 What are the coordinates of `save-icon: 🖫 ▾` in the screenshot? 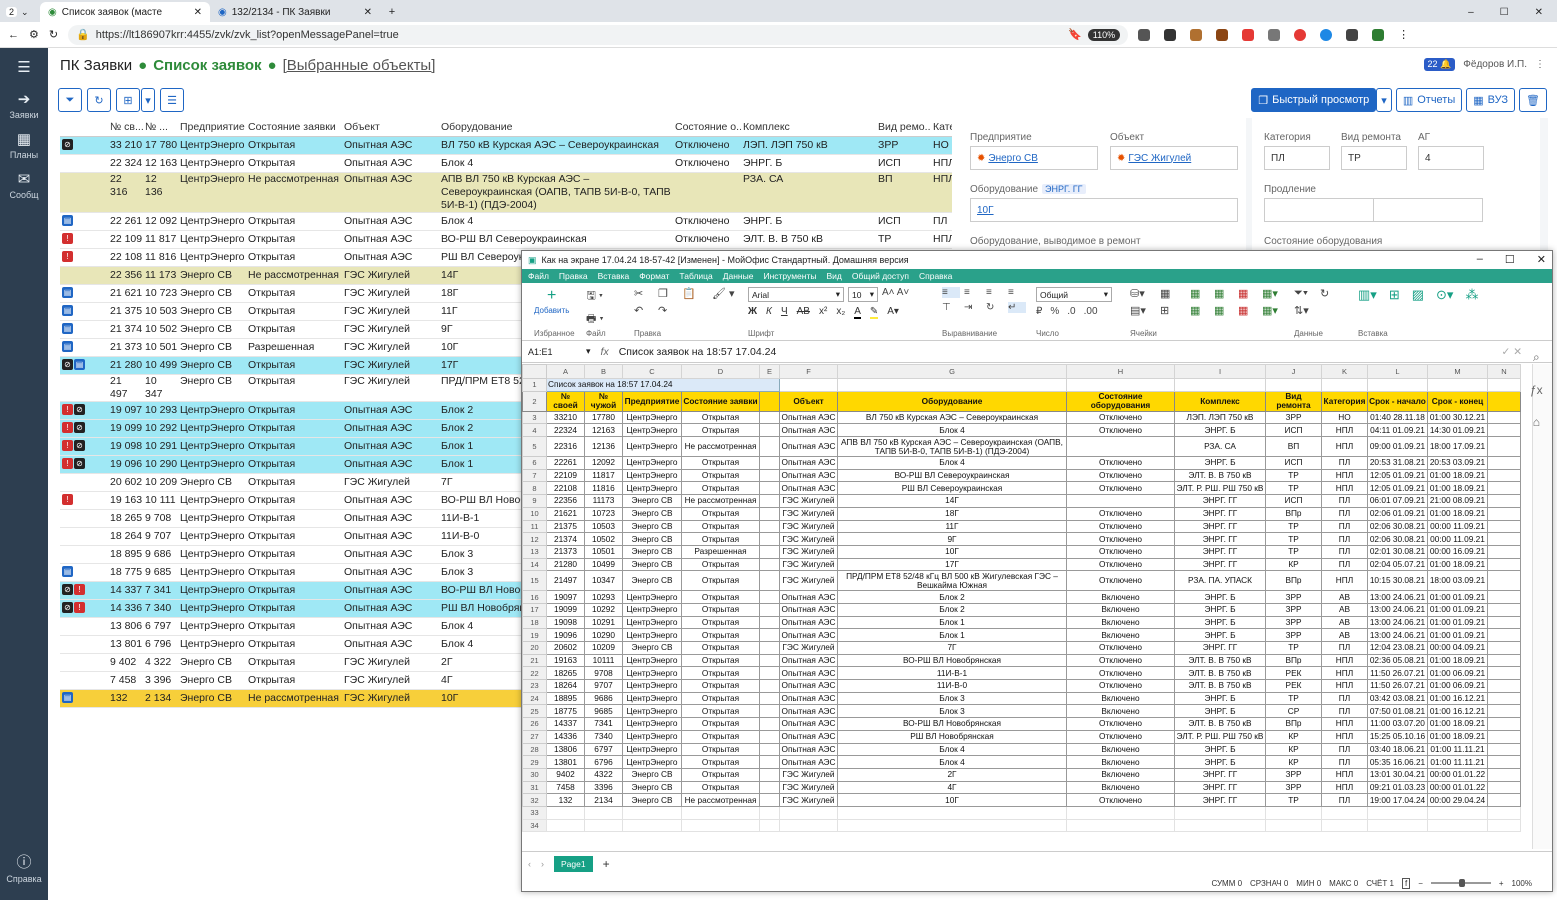 It's located at (595, 296).